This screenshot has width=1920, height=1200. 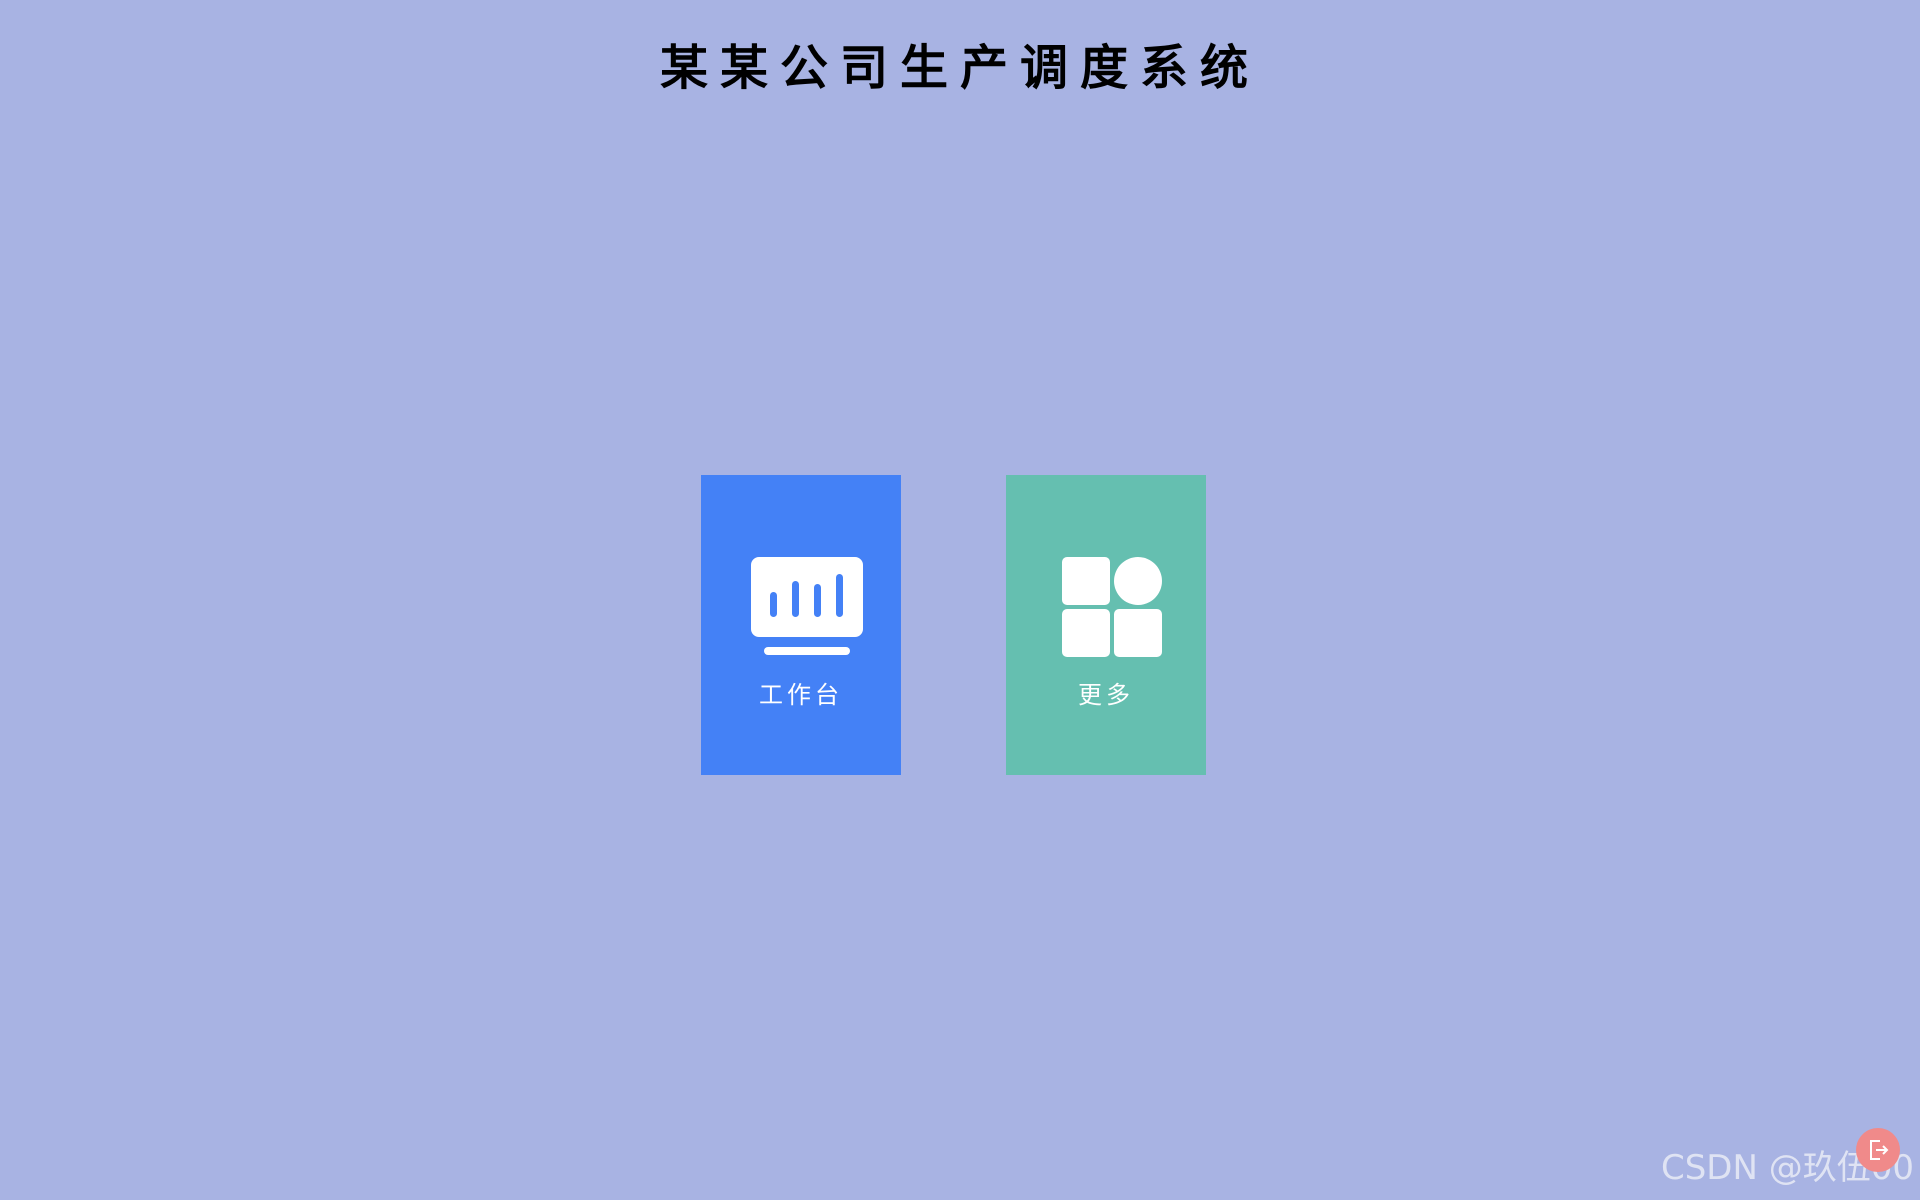 What do you see at coordinates (1106, 695) in the screenshot?
I see `more-label: 更多` at bounding box center [1106, 695].